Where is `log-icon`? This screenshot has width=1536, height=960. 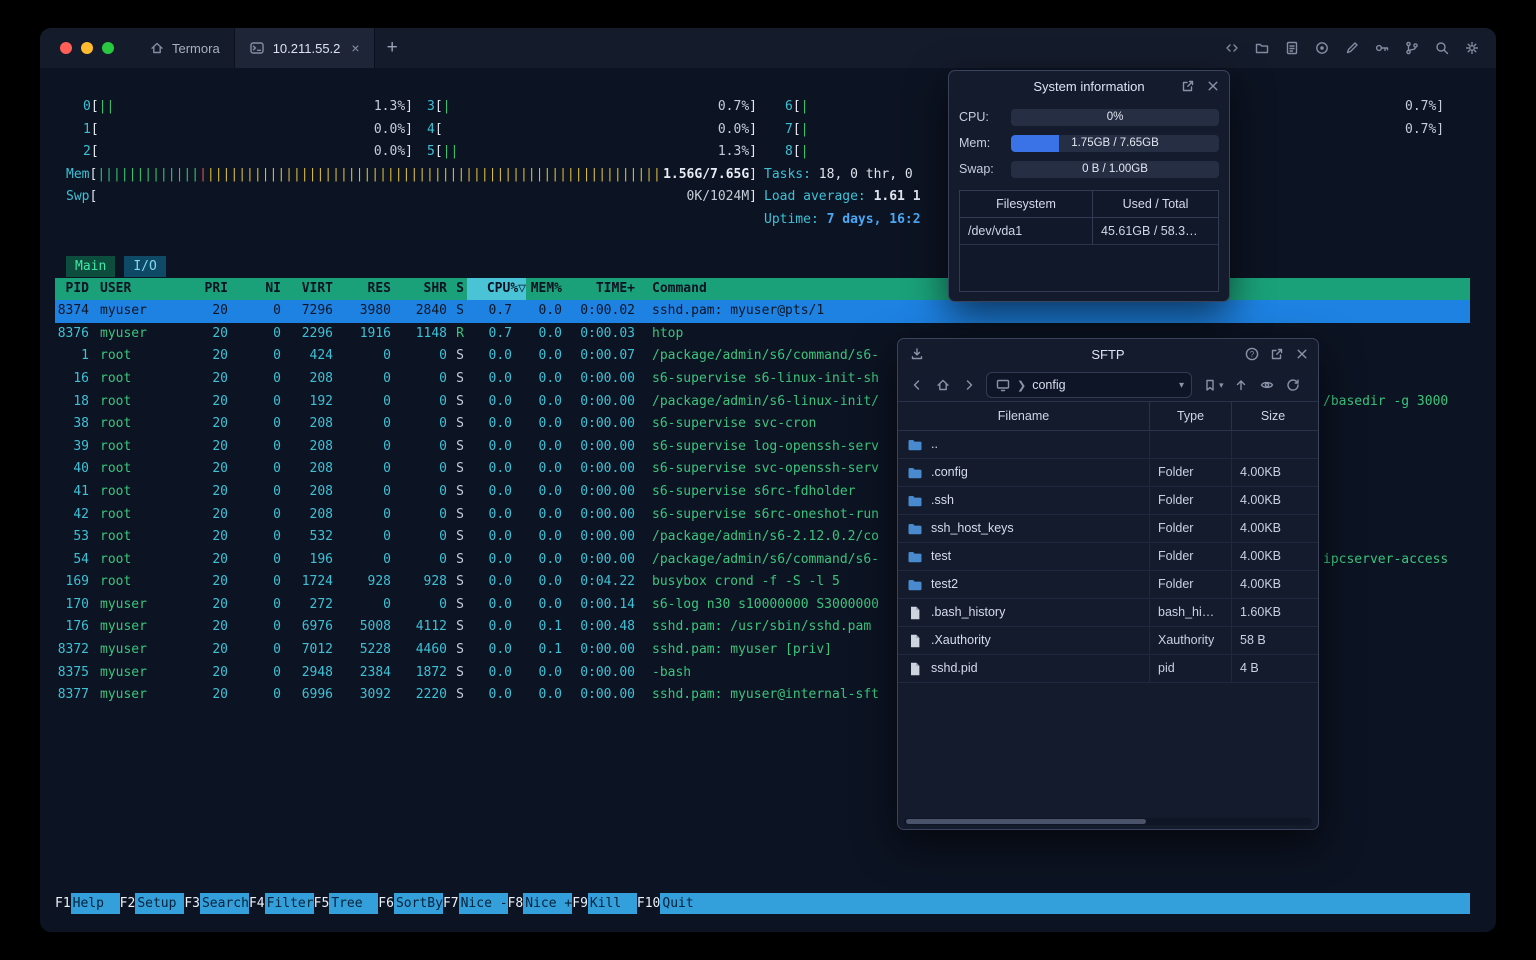 log-icon is located at coordinates (1291, 48).